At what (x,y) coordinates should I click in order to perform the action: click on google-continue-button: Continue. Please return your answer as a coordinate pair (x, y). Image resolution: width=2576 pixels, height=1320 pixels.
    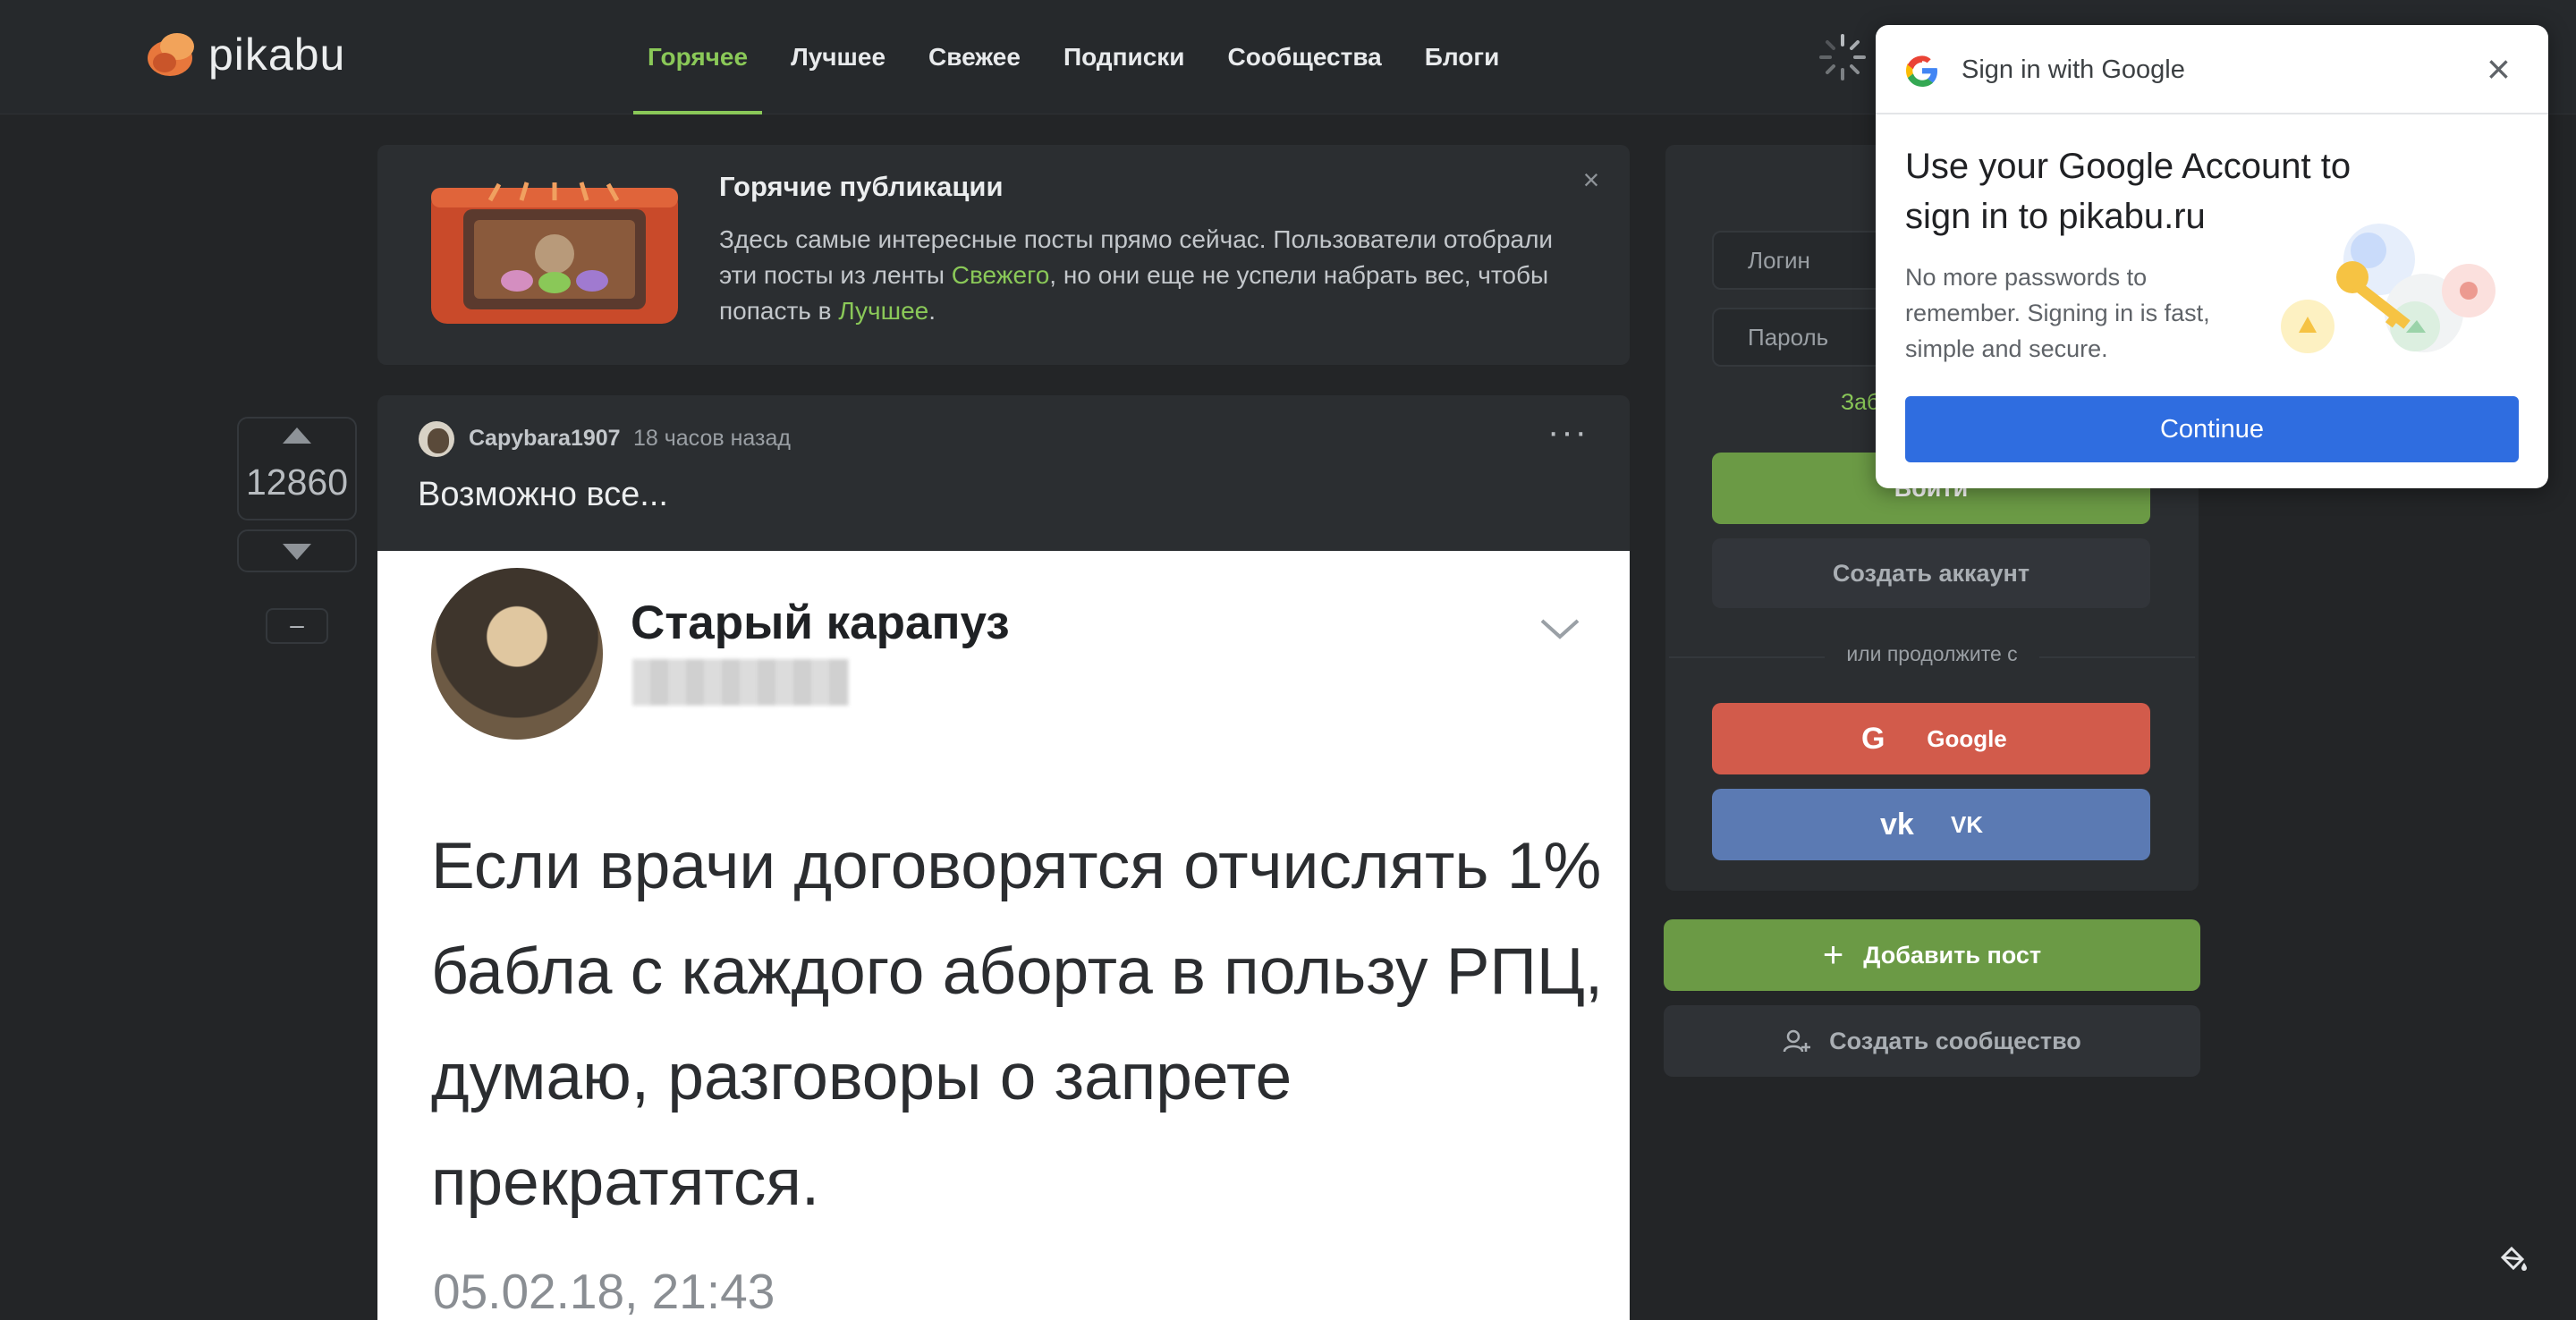
    Looking at the image, I should click on (2212, 429).